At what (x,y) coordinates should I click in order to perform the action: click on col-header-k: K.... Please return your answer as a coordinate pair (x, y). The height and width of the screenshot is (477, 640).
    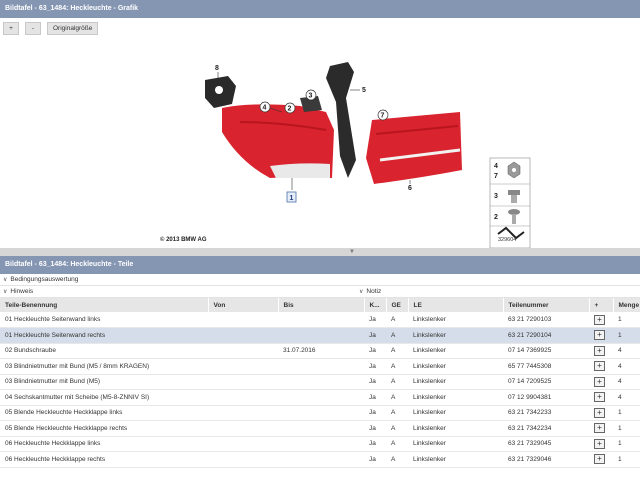
    Looking at the image, I should click on (375, 305).